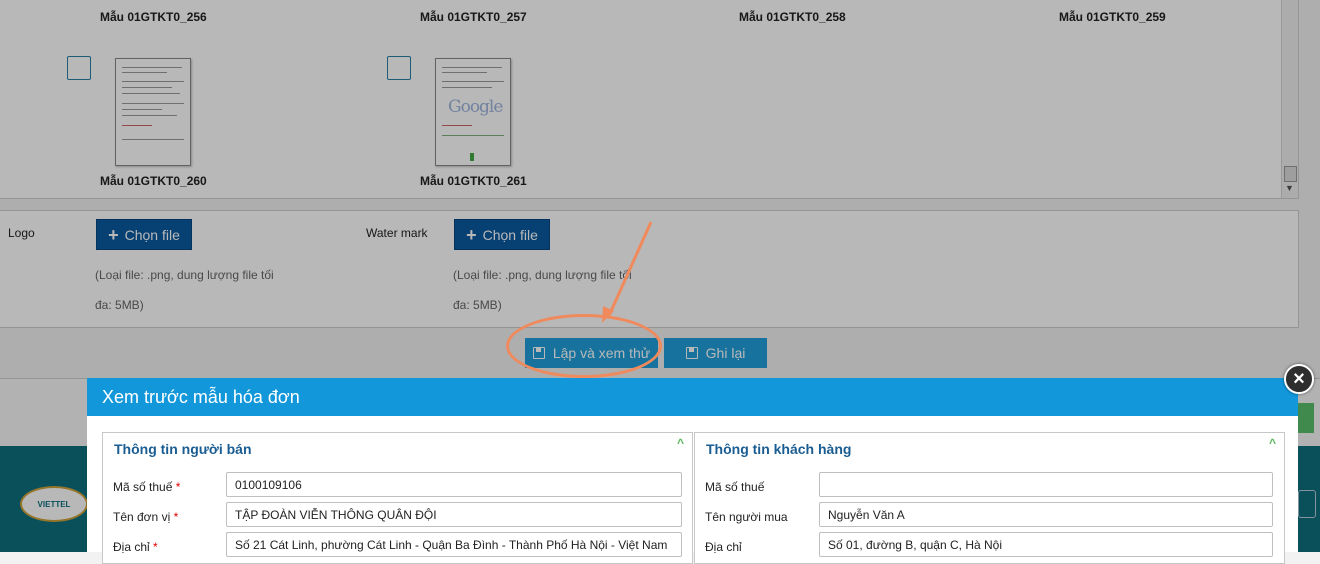  I want to click on close-icon: ×, so click(1299, 379).